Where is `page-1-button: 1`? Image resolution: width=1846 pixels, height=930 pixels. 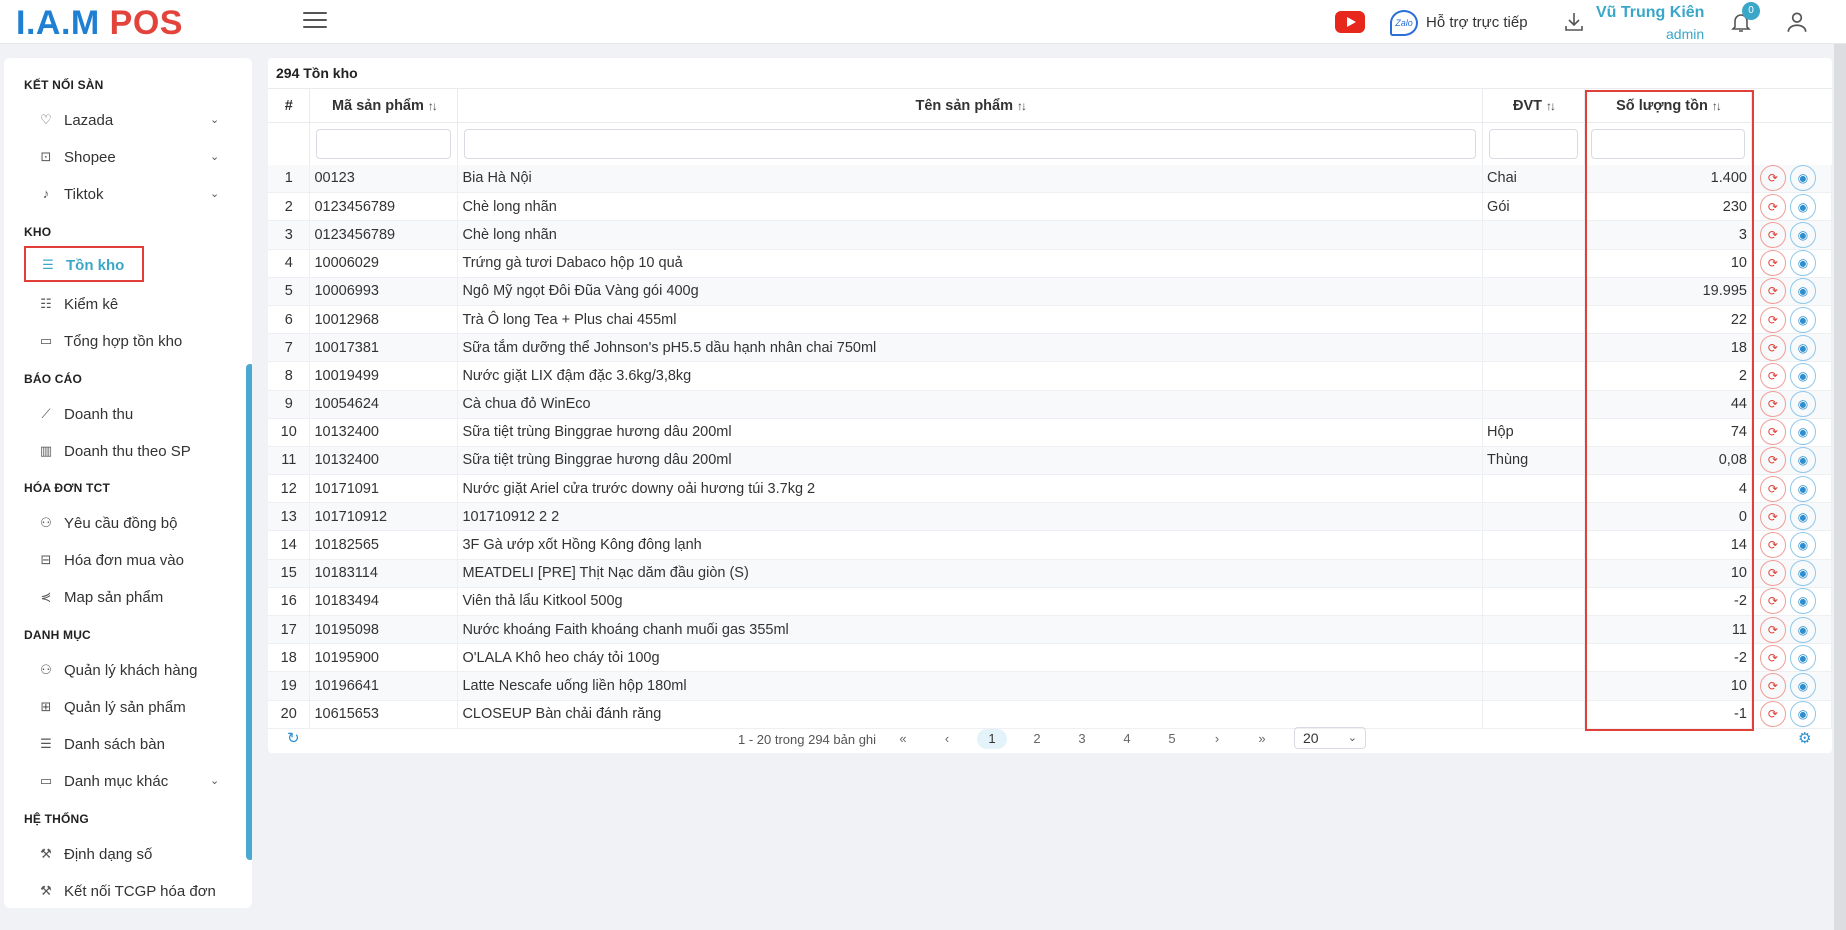
page-1-button: 1 is located at coordinates (992, 739).